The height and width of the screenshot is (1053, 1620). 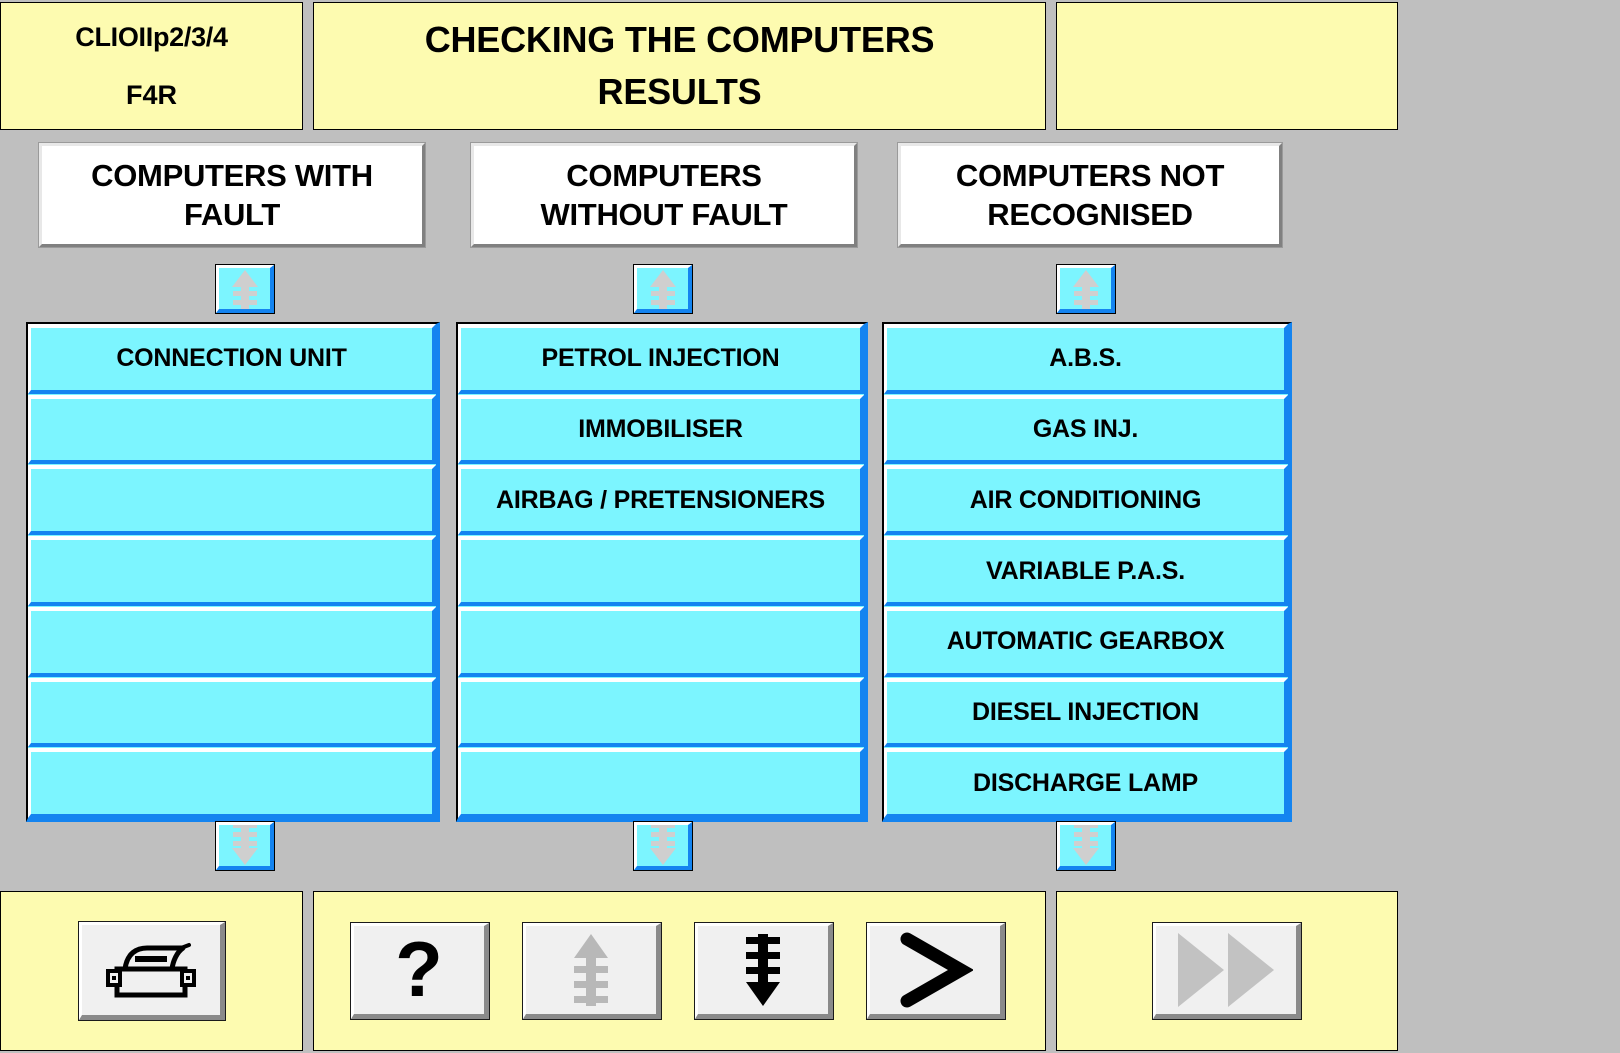 I want to click on list-item-label: GAS INJ., so click(x=1085, y=429).